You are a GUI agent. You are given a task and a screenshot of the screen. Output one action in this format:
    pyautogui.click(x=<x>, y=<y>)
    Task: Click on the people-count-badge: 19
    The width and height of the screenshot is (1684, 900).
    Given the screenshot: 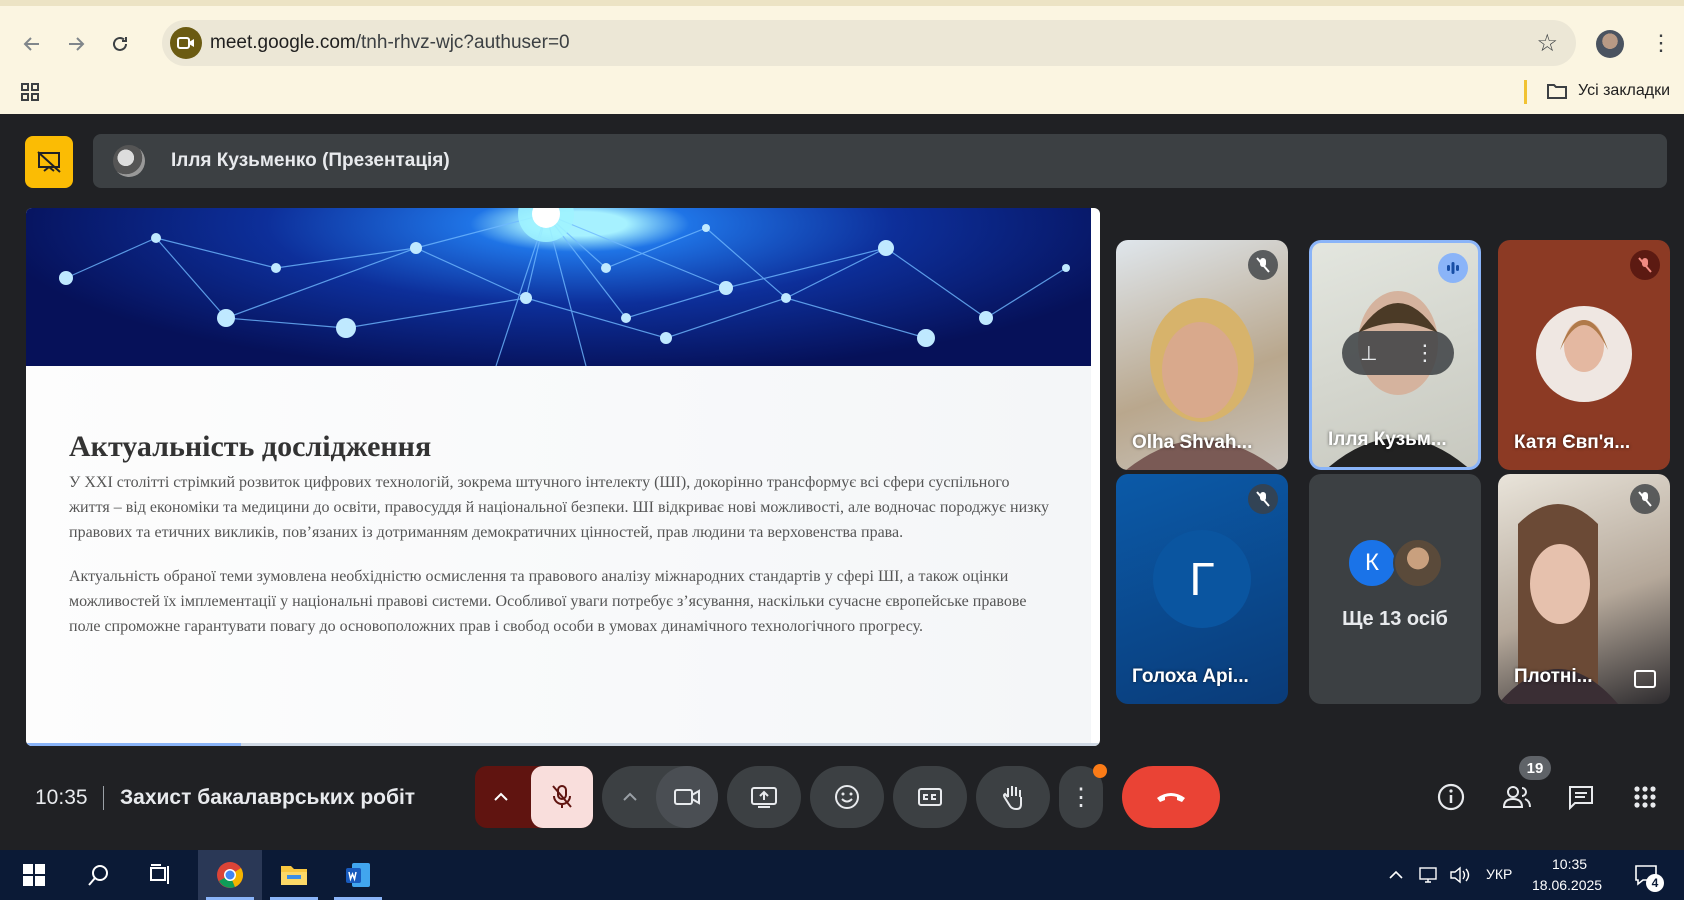 What is the action you would take?
    pyautogui.click(x=1535, y=768)
    